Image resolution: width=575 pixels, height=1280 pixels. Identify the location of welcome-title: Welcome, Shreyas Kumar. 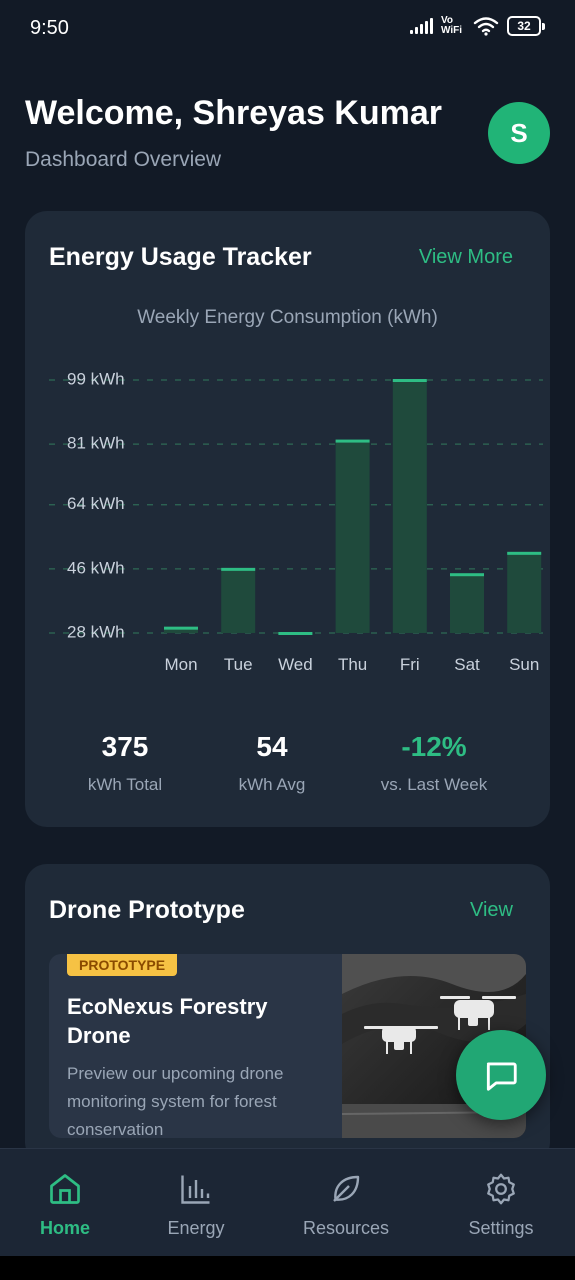
(233, 113).